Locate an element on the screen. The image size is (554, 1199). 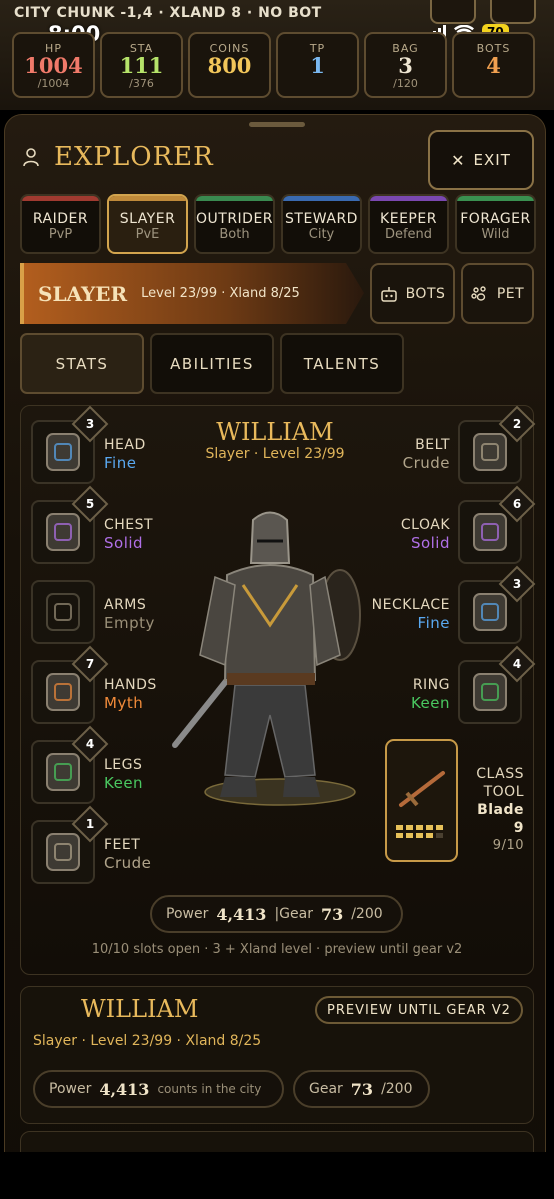
panel-header: EXPLORER is located at coordinates (118, 157).